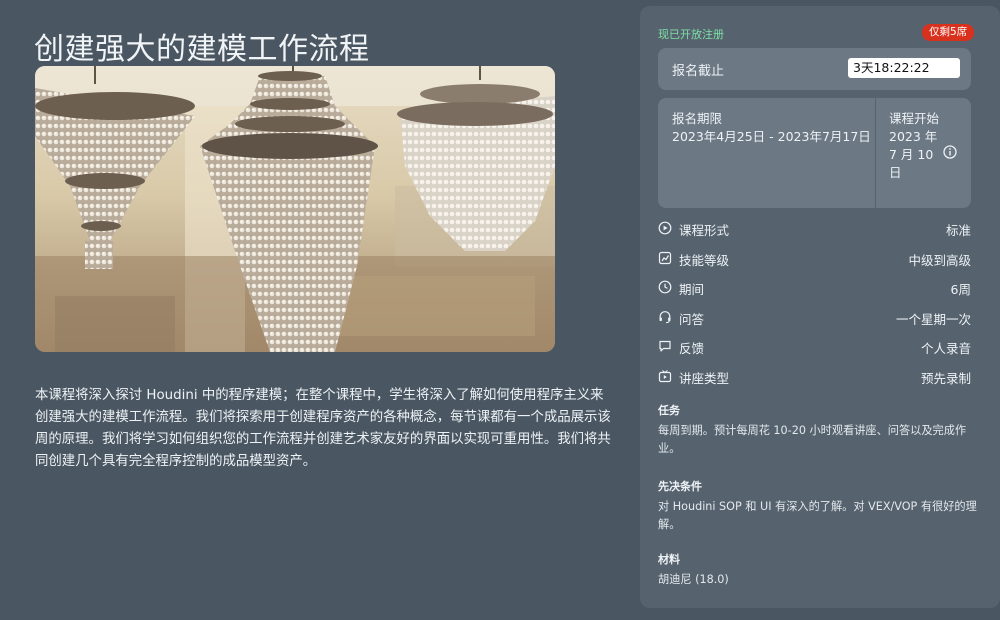 The image size is (1000, 620). I want to click on course-start-label: 课程开始, so click(914, 118).